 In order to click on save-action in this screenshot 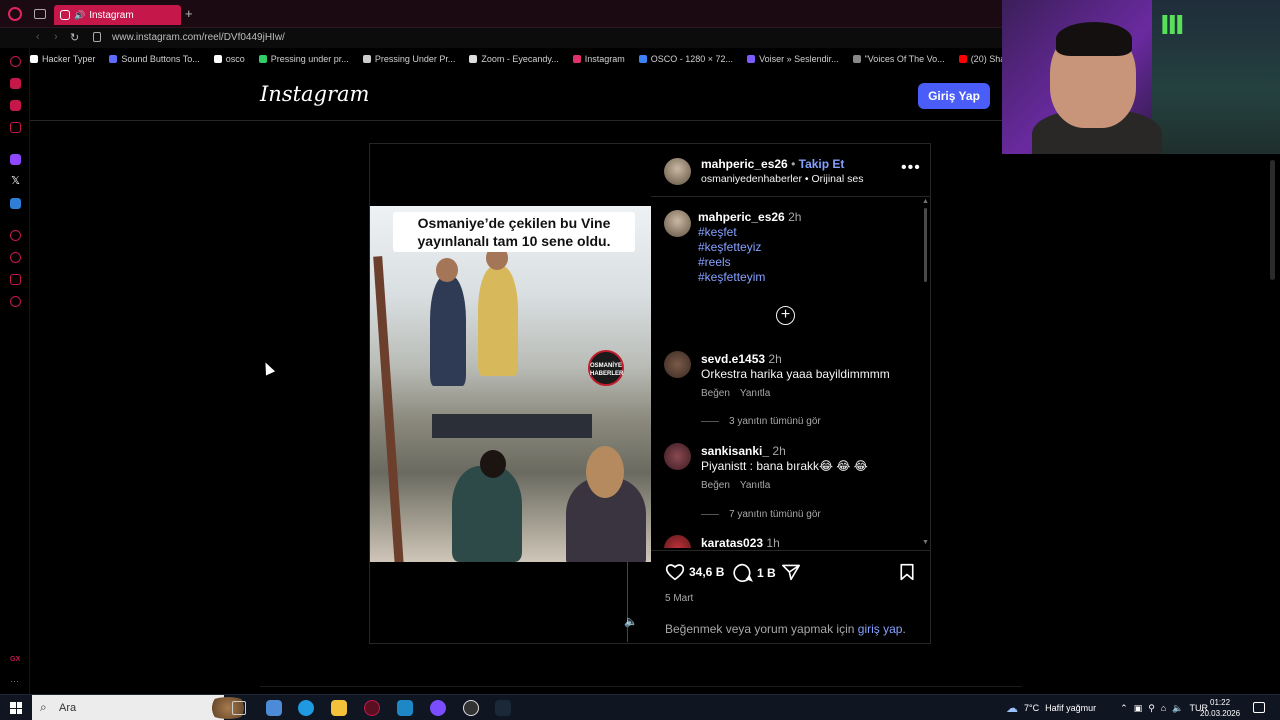, I will do `click(907, 572)`.